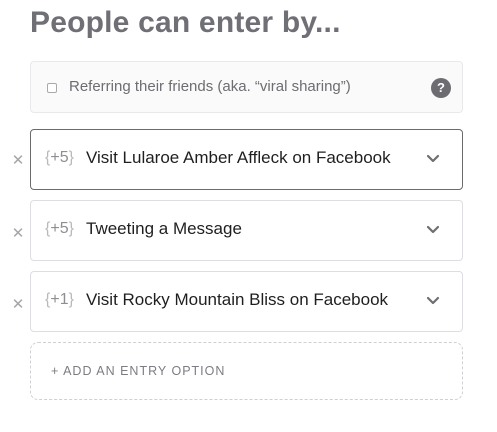  What do you see at coordinates (246, 230) in the screenshot?
I see `entry-option: {+5} Tweeting a Message` at bounding box center [246, 230].